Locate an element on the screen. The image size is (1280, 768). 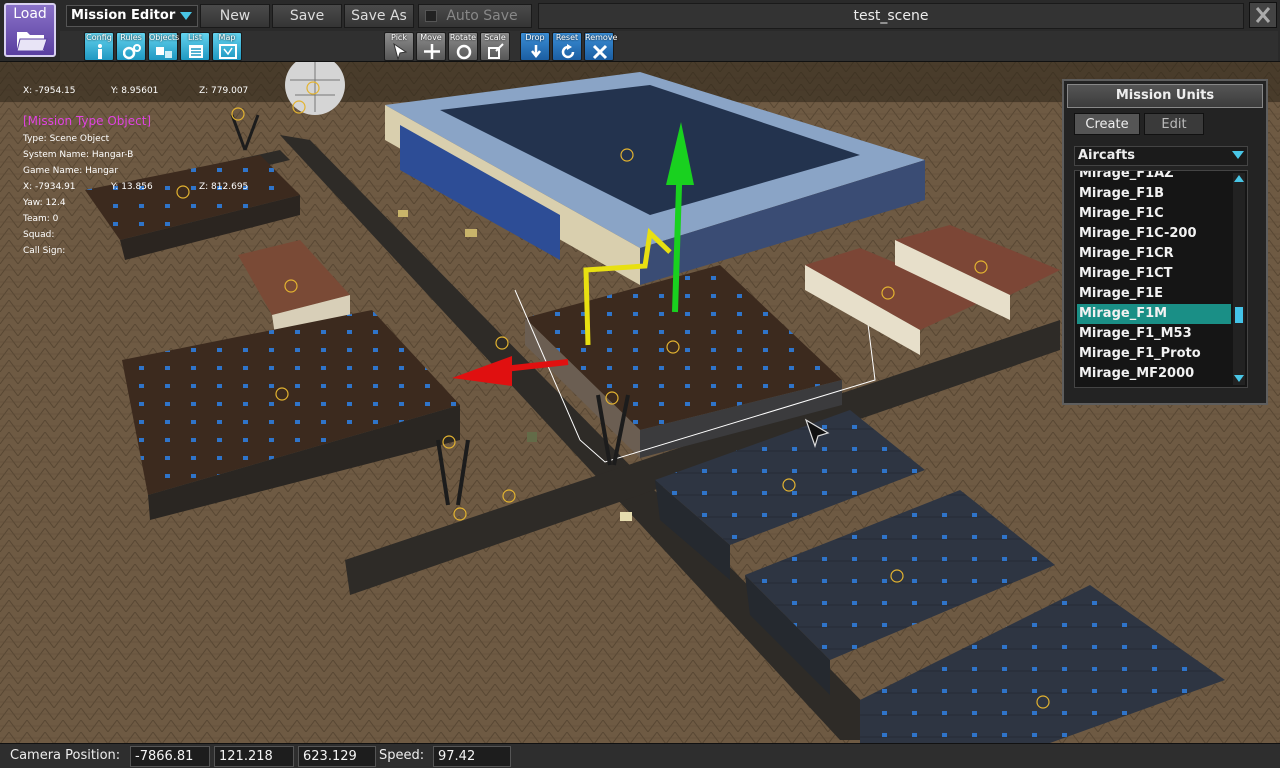
type-header: [Mission Type Object] is located at coordinates (87, 121).